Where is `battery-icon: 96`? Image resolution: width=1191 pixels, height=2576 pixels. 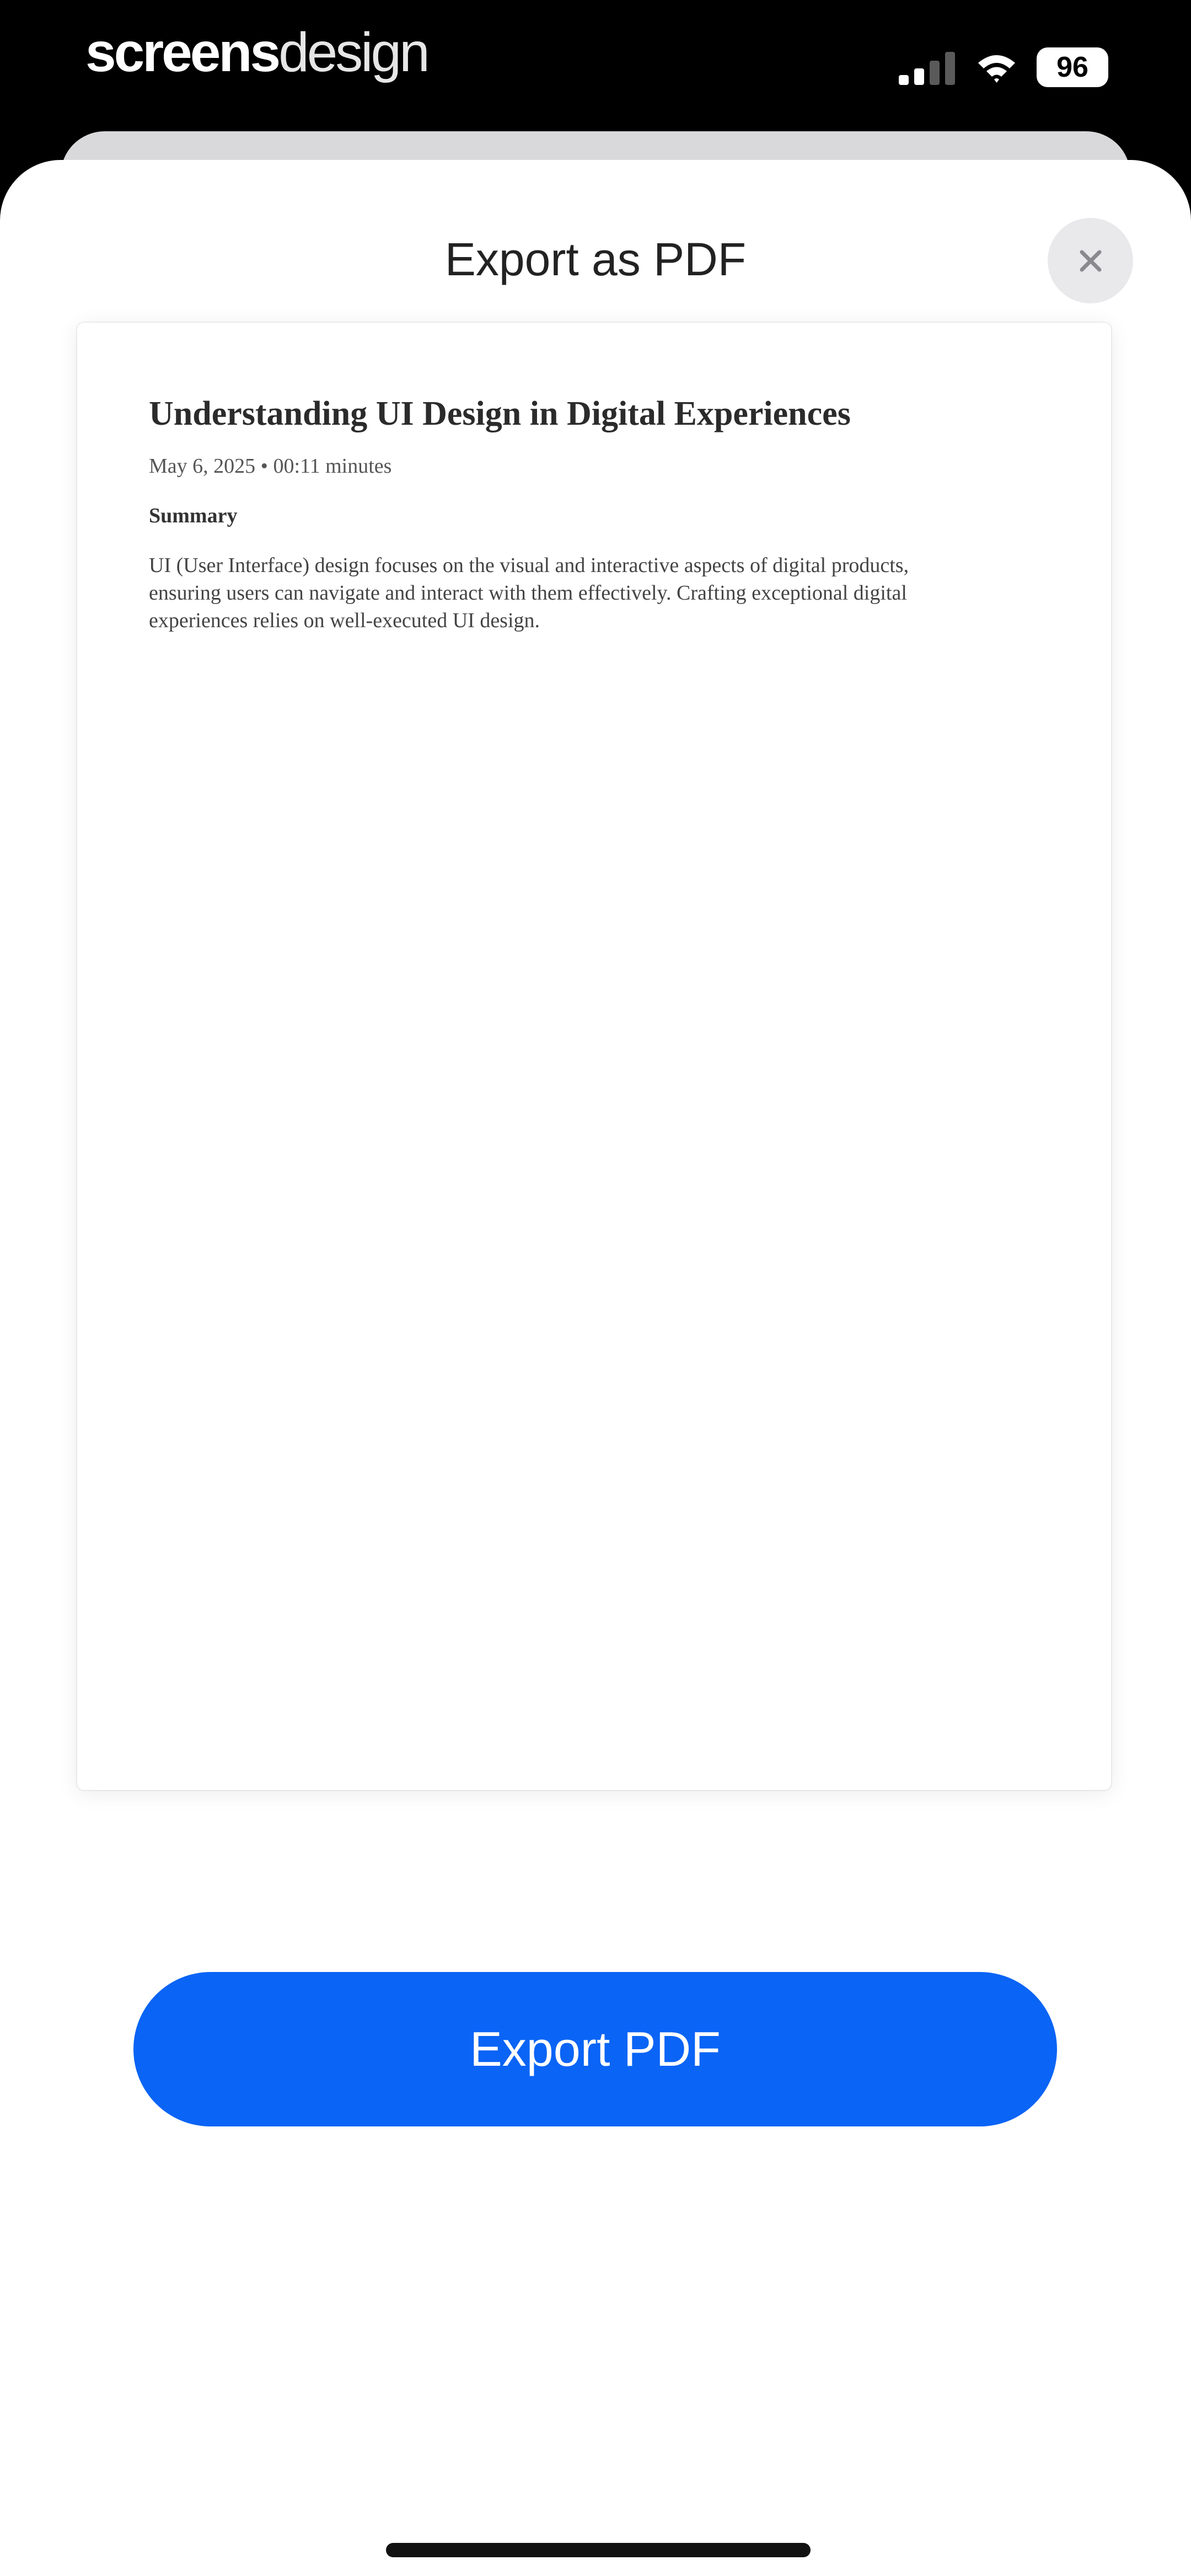
battery-icon: 96 is located at coordinates (1072, 67).